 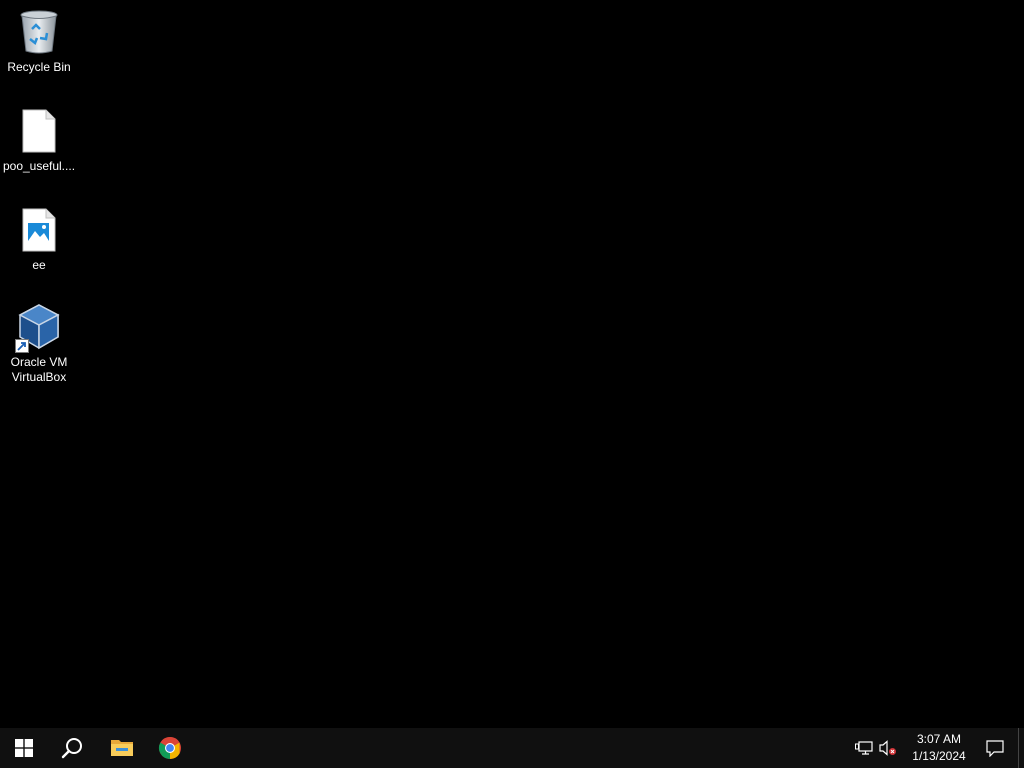 I want to click on desktop-icon-virtualbox: Oracle VM VirtualBox, so click(x=39, y=344).